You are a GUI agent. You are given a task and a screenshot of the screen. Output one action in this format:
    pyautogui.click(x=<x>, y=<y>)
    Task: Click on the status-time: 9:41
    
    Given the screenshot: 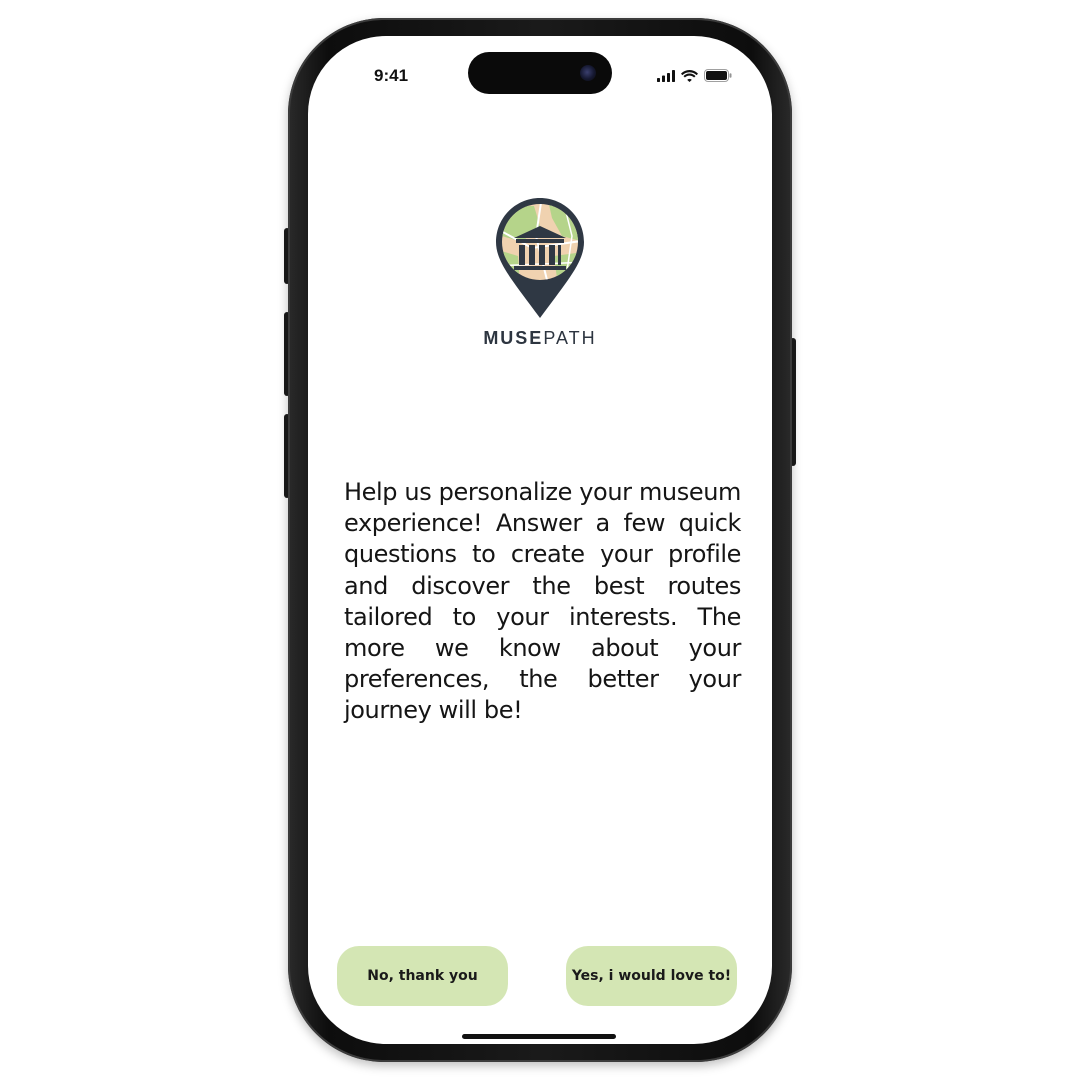 What is the action you would take?
    pyautogui.click(x=391, y=75)
    